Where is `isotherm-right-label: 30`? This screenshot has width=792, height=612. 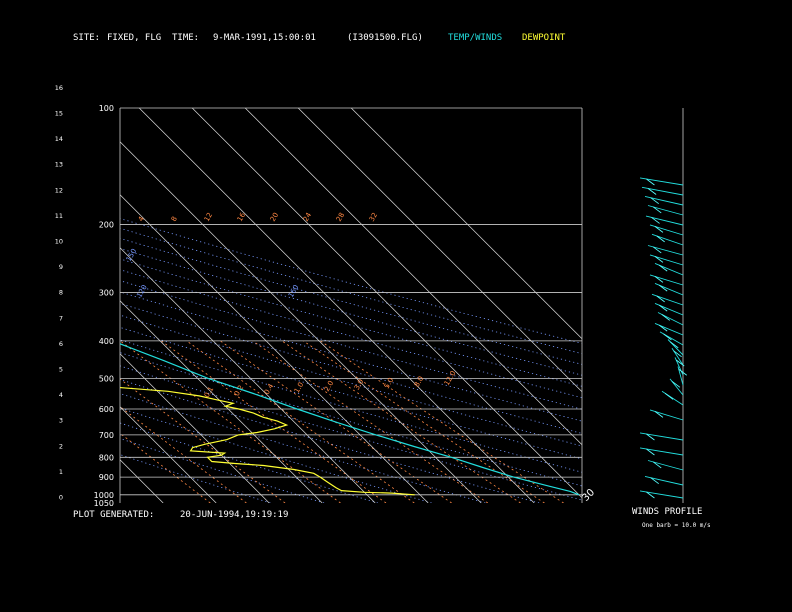
isotherm-right-label: 30 is located at coordinates (588, 495).